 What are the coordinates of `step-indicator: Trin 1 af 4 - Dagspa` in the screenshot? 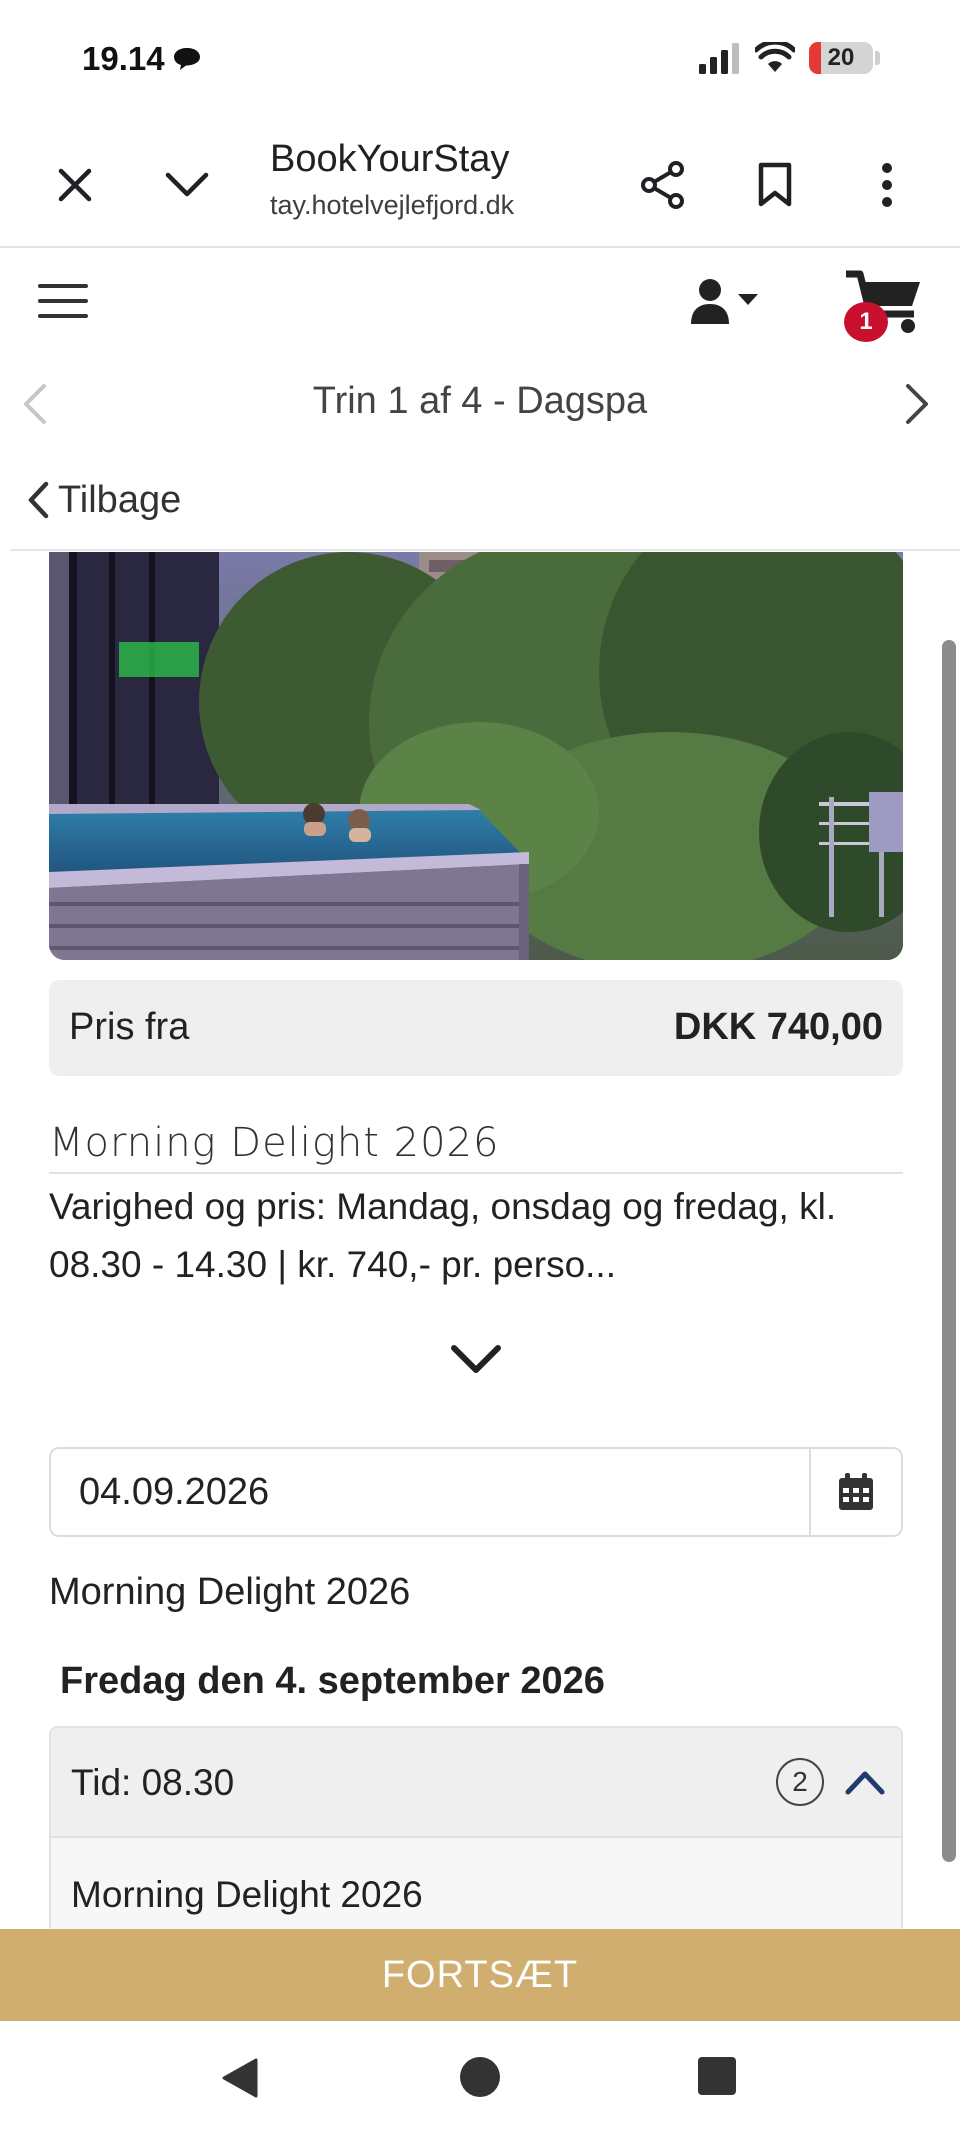 It's located at (480, 401).